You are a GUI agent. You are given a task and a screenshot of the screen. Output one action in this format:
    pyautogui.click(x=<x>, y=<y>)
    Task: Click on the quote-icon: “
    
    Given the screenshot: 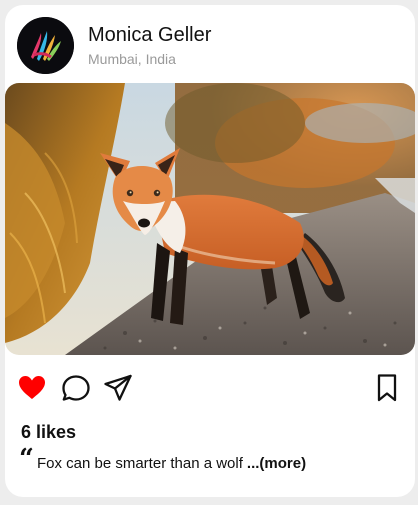 What is the action you would take?
    pyautogui.click(x=26, y=459)
    